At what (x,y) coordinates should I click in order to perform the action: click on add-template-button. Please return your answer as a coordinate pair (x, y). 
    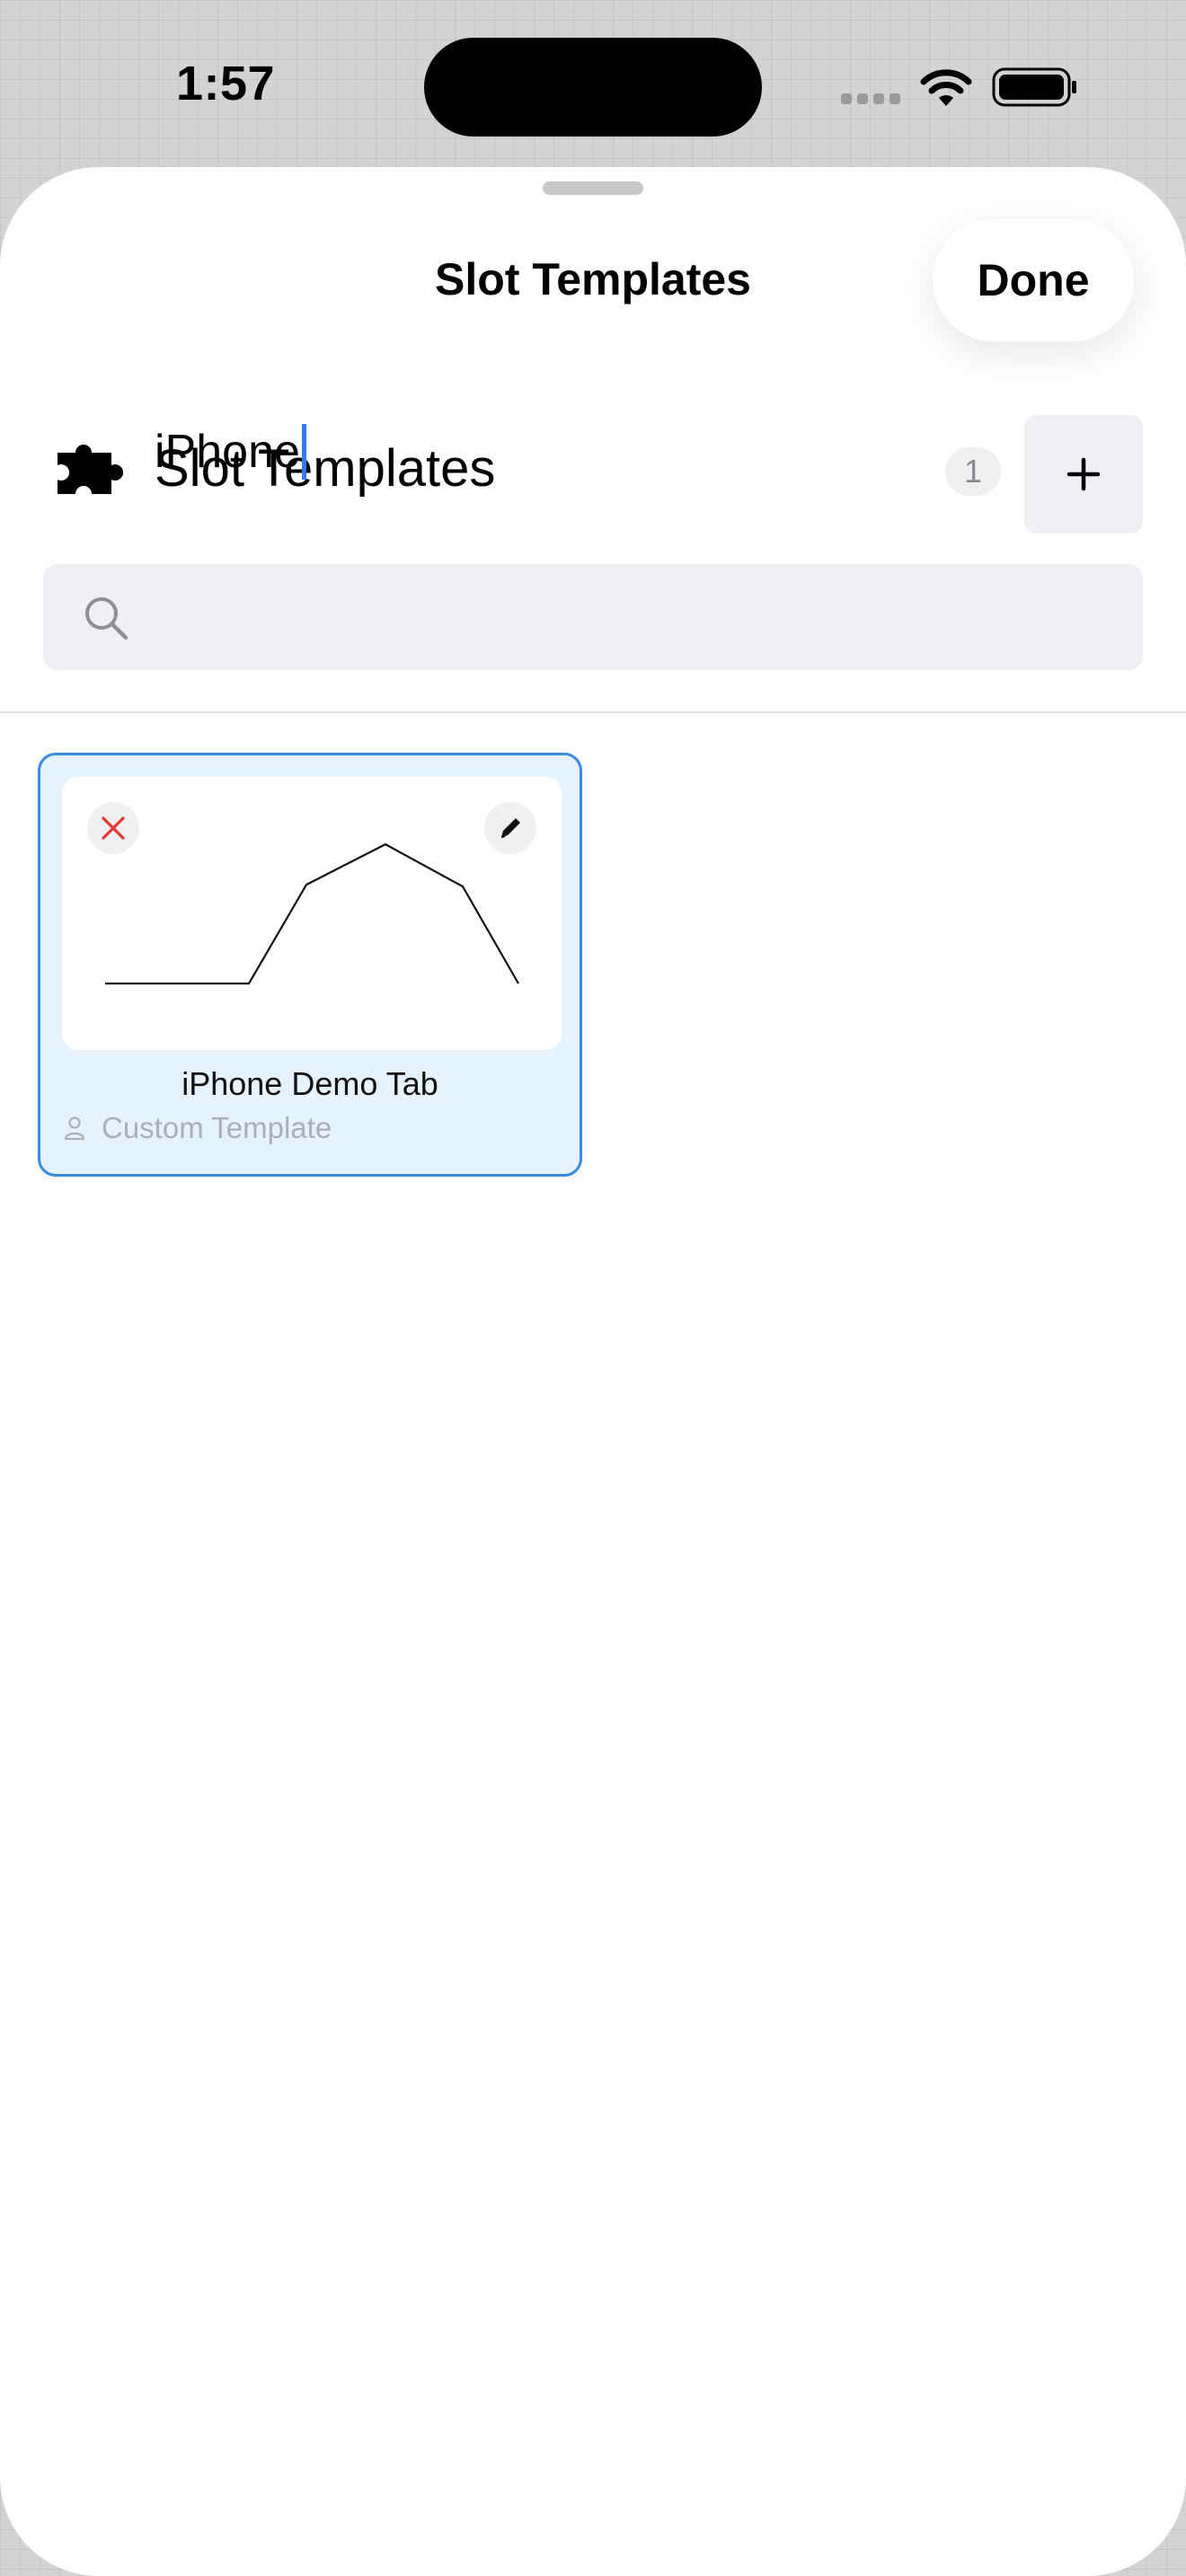
    Looking at the image, I should click on (1083, 474).